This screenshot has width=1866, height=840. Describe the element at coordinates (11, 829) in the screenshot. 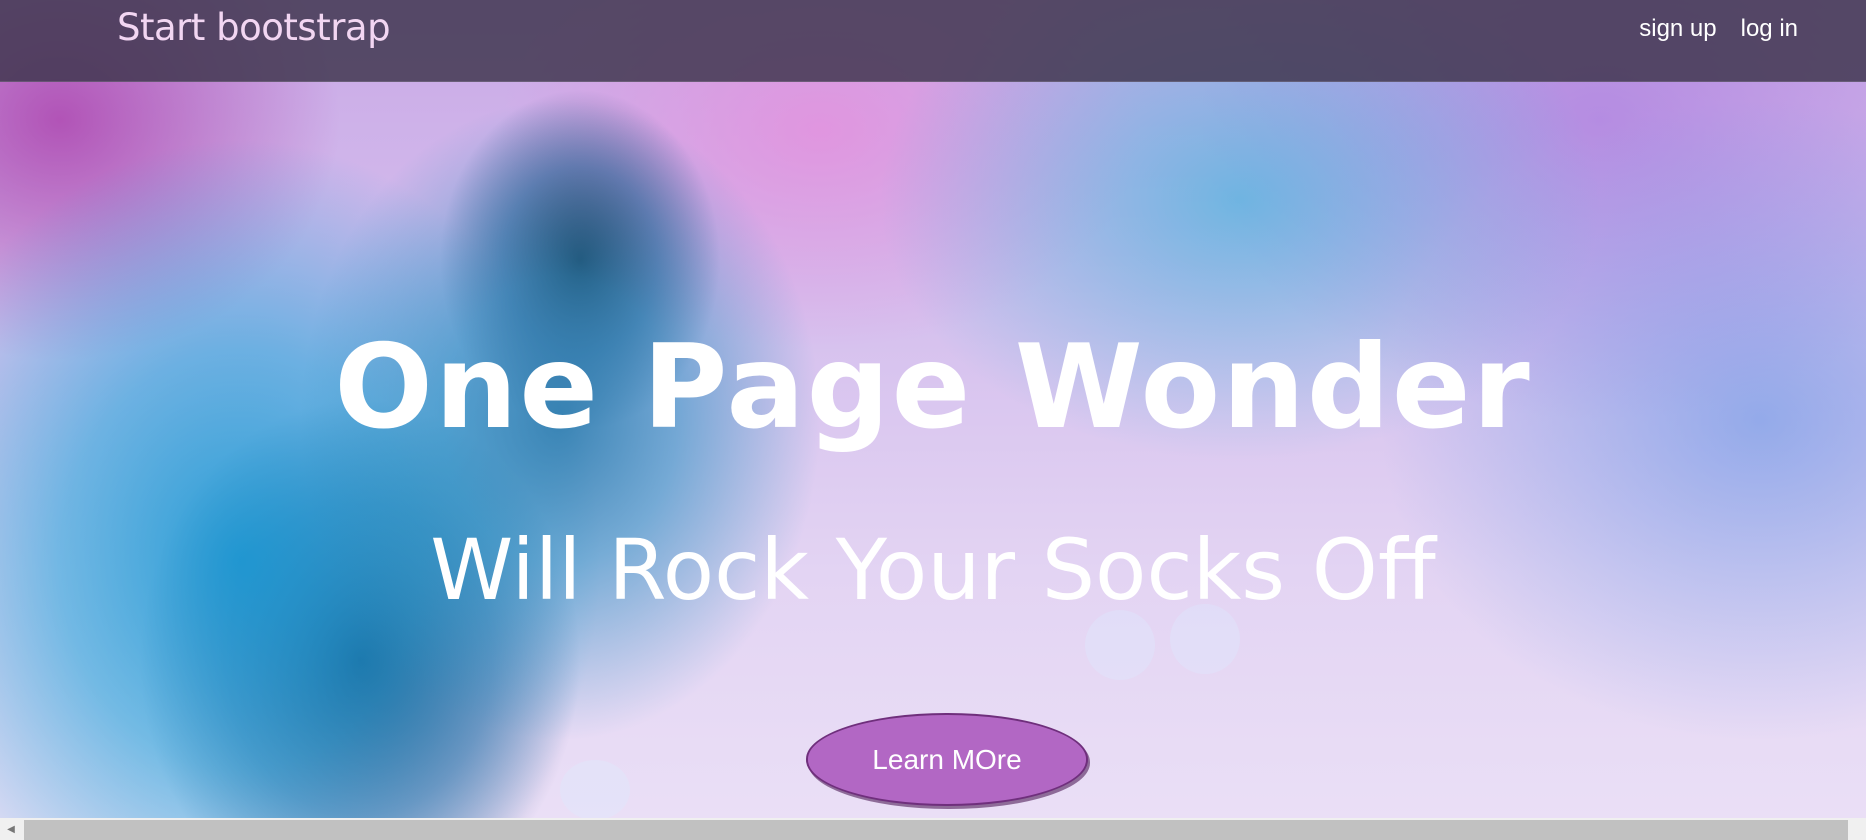

I see `scroll-left-arrow-icon: ◀` at that location.